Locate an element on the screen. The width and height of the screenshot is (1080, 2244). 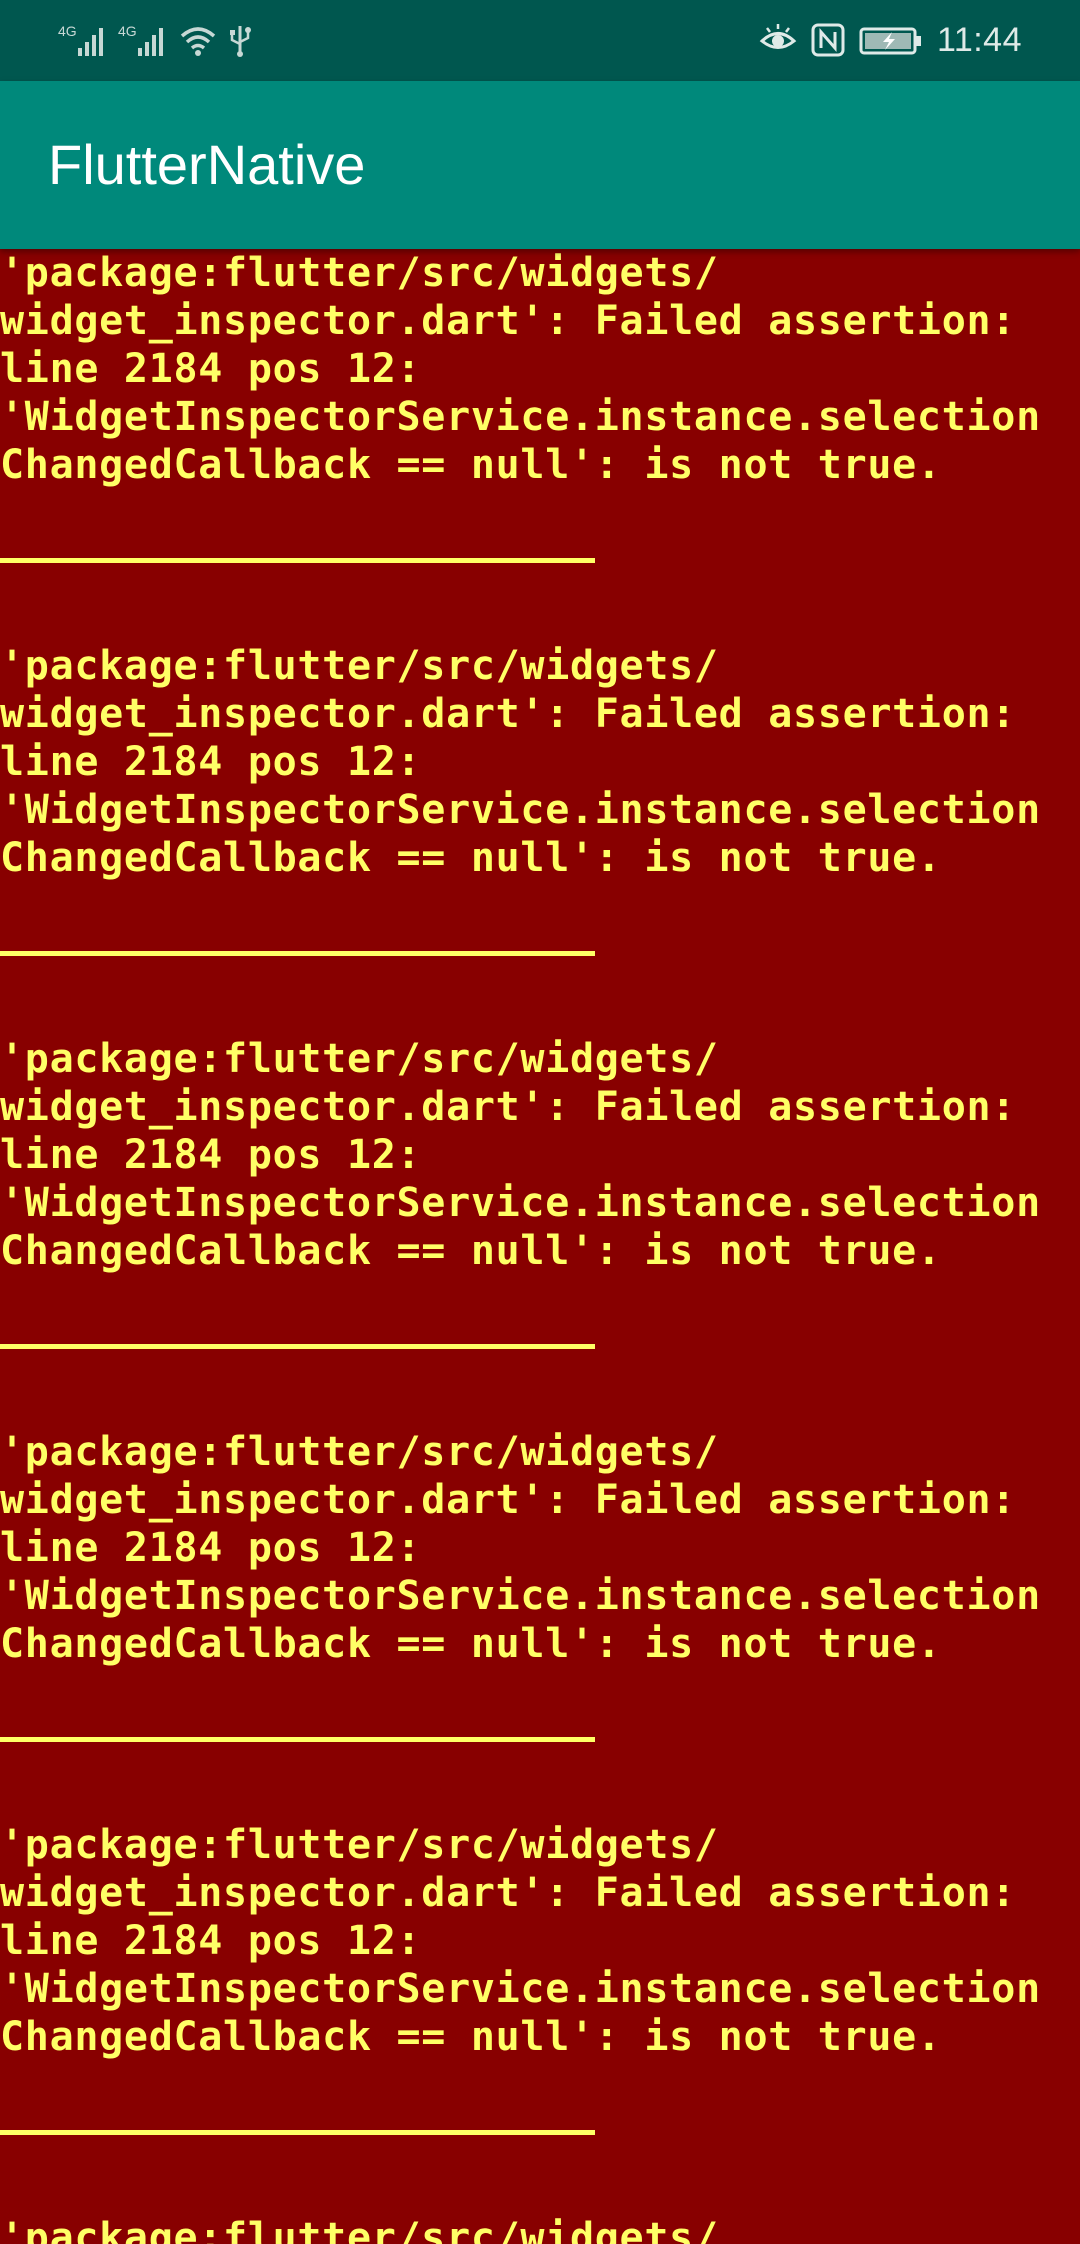
usb-icon is located at coordinates (240, 40).